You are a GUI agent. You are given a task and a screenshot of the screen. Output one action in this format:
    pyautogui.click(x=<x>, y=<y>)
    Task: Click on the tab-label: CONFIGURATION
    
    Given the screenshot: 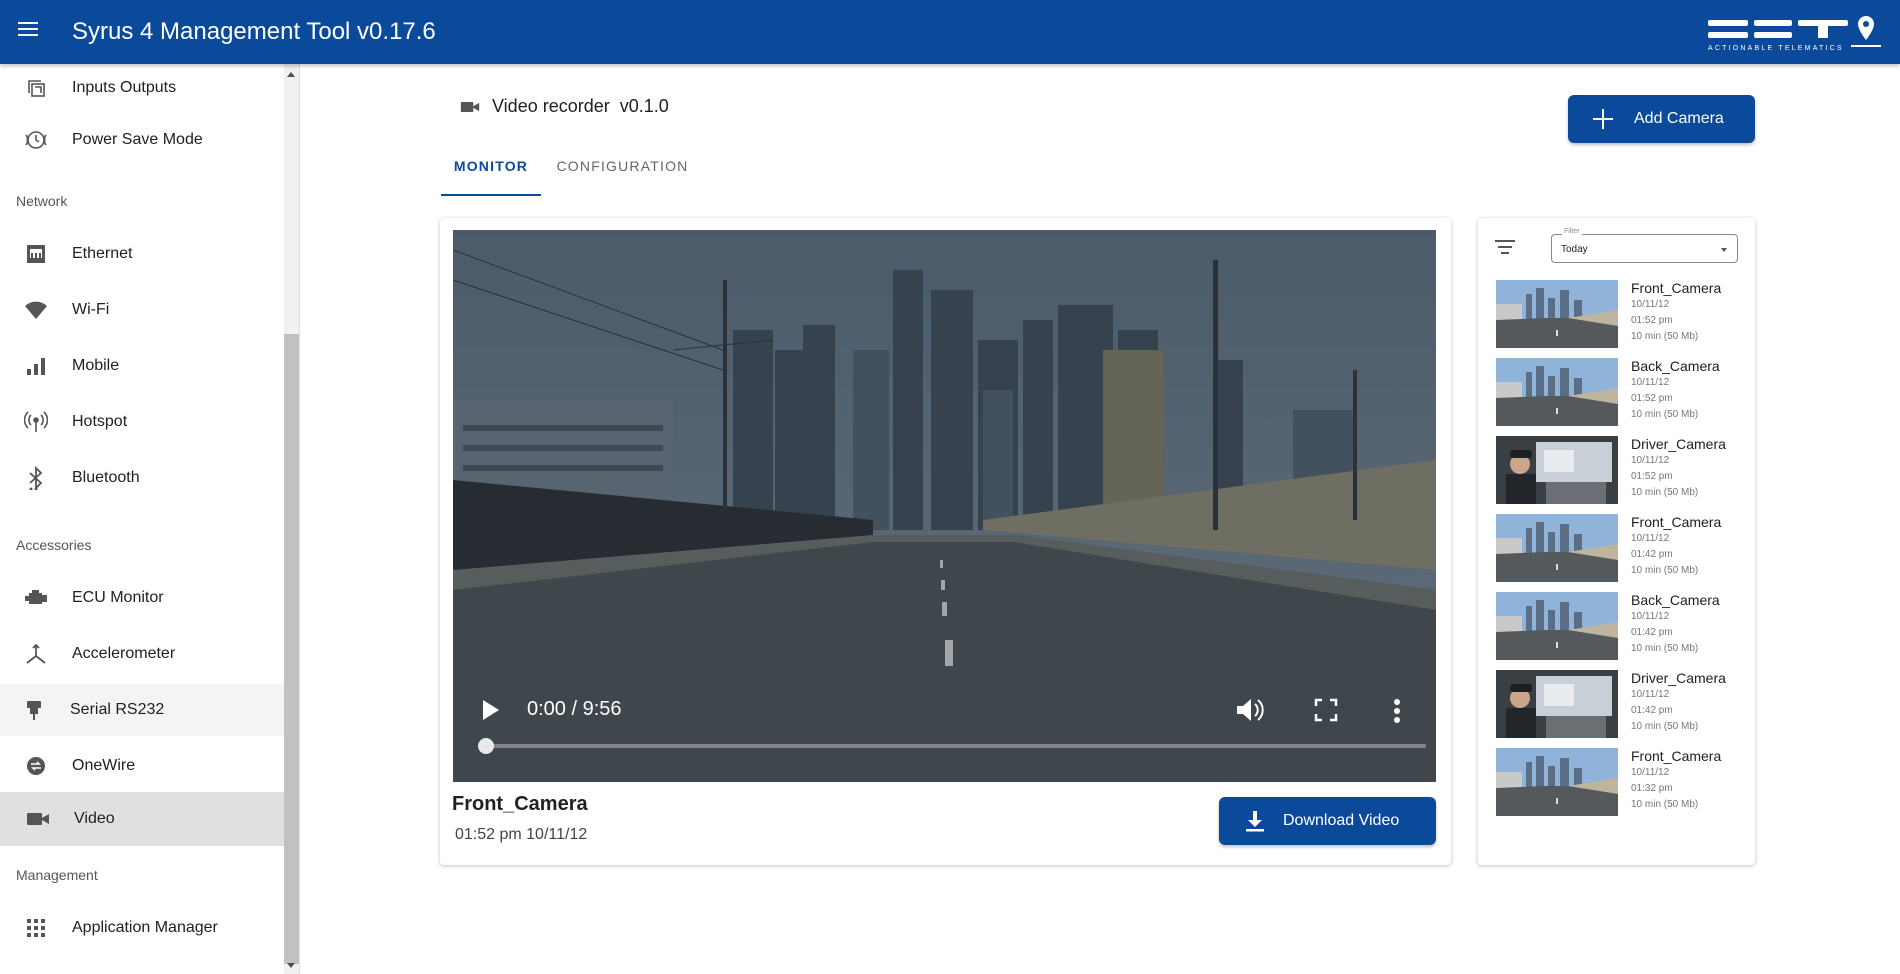 What is the action you would take?
    pyautogui.click(x=622, y=166)
    